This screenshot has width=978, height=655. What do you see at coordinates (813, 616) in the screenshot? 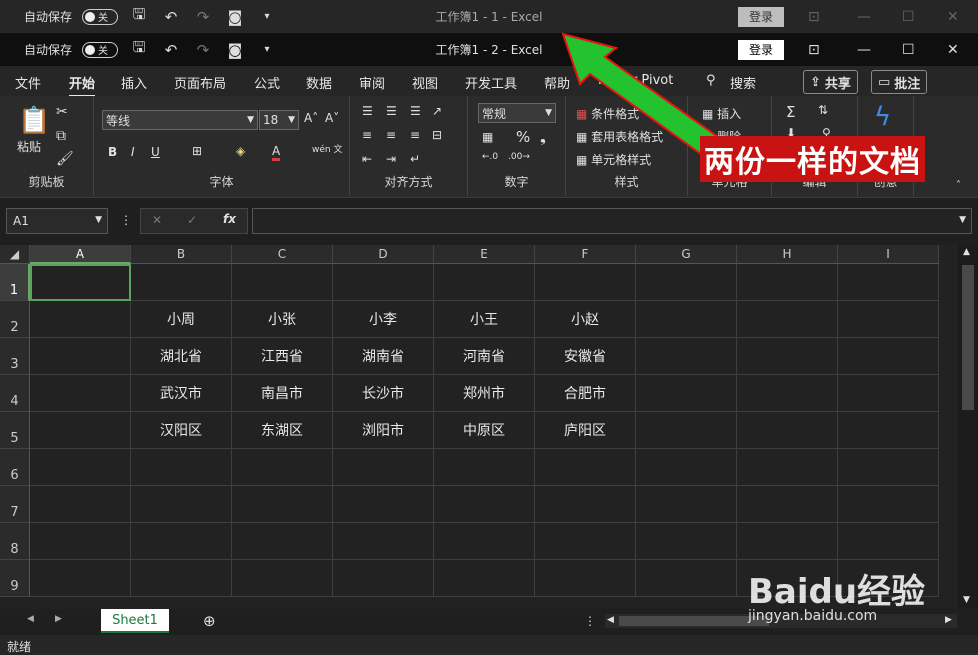
I see `watermark-url: jingyan.baidu.com` at bounding box center [813, 616].